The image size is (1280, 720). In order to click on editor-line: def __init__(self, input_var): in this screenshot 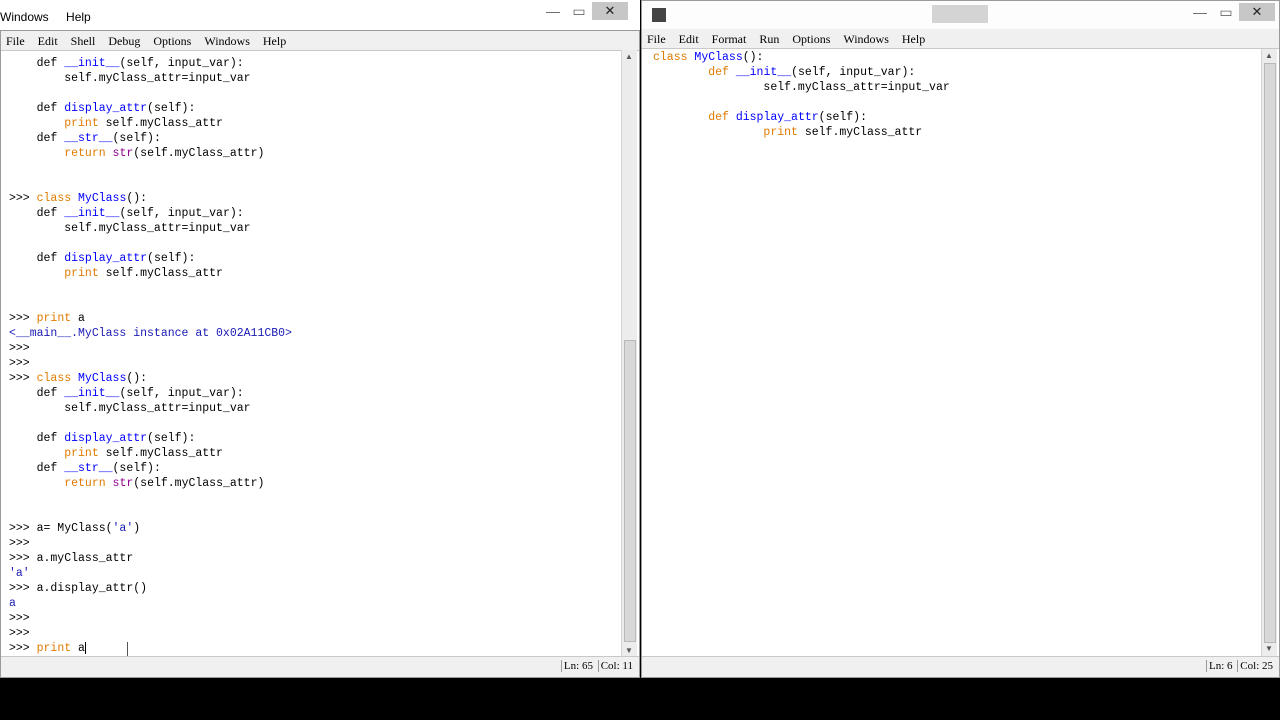, I will do `click(950, 72)`.